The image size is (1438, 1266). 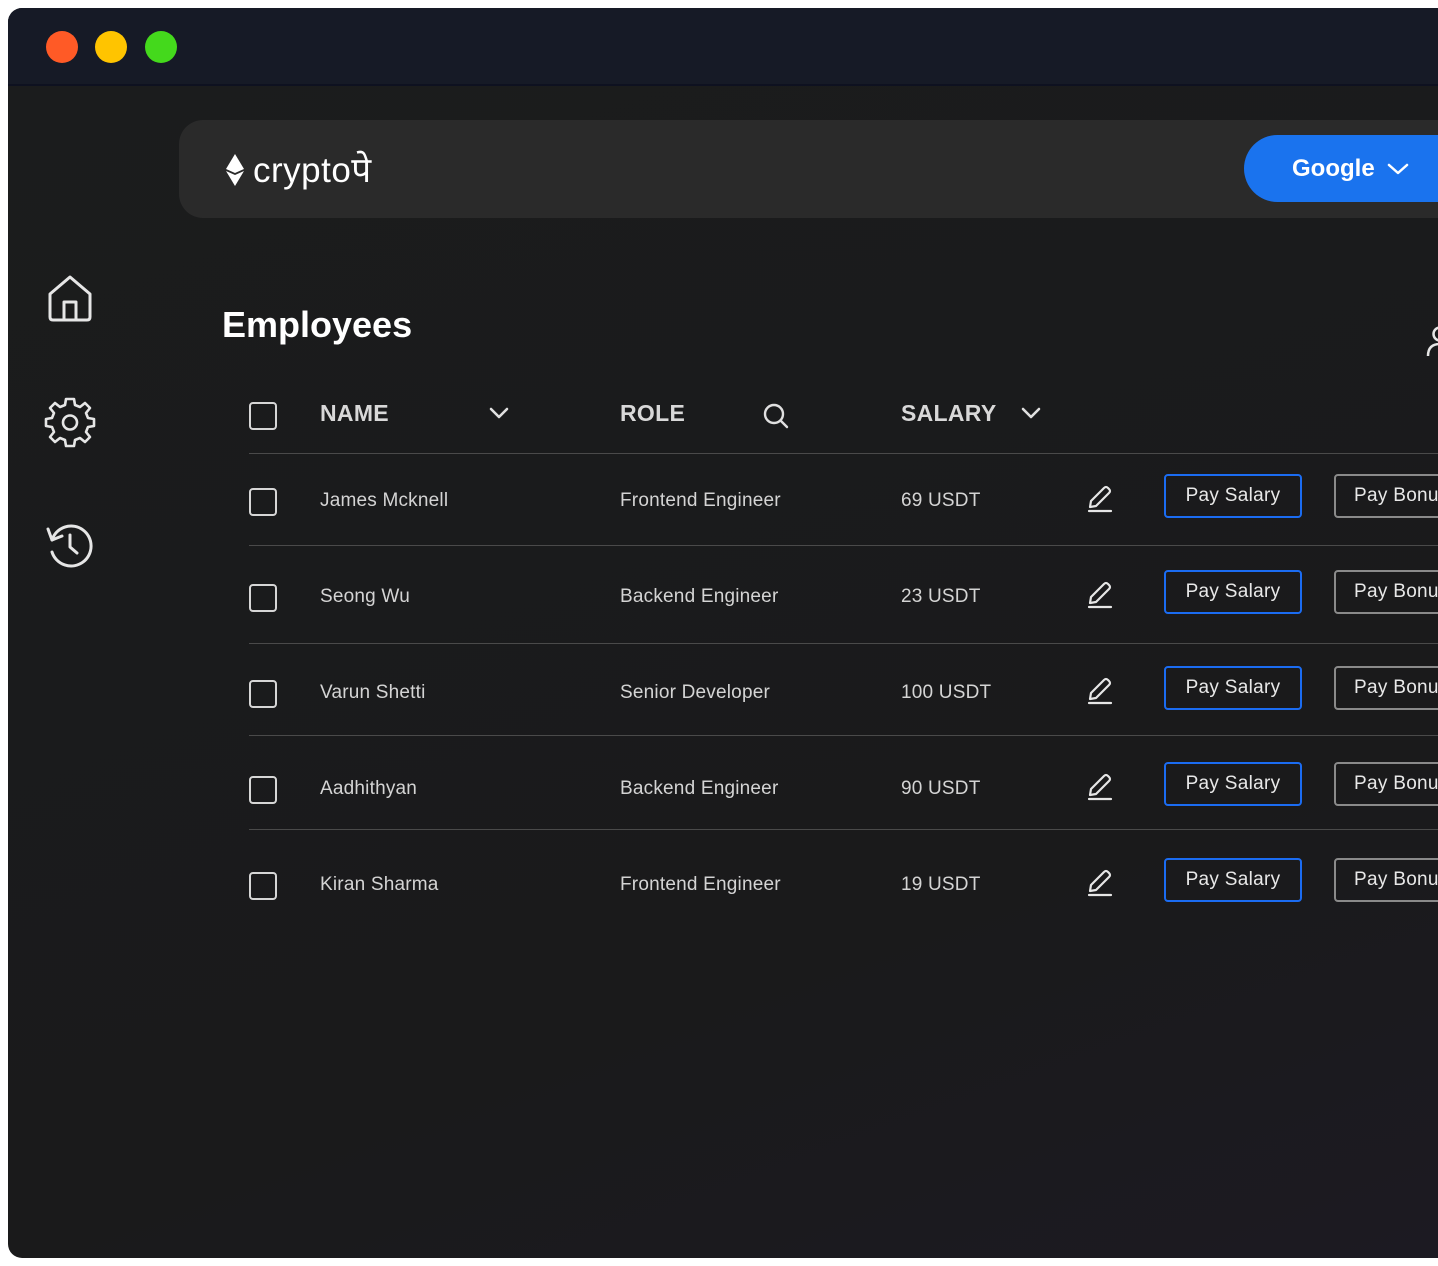 What do you see at coordinates (776, 416) in the screenshot?
I see `search-icon` at bounding box center [776, 416].